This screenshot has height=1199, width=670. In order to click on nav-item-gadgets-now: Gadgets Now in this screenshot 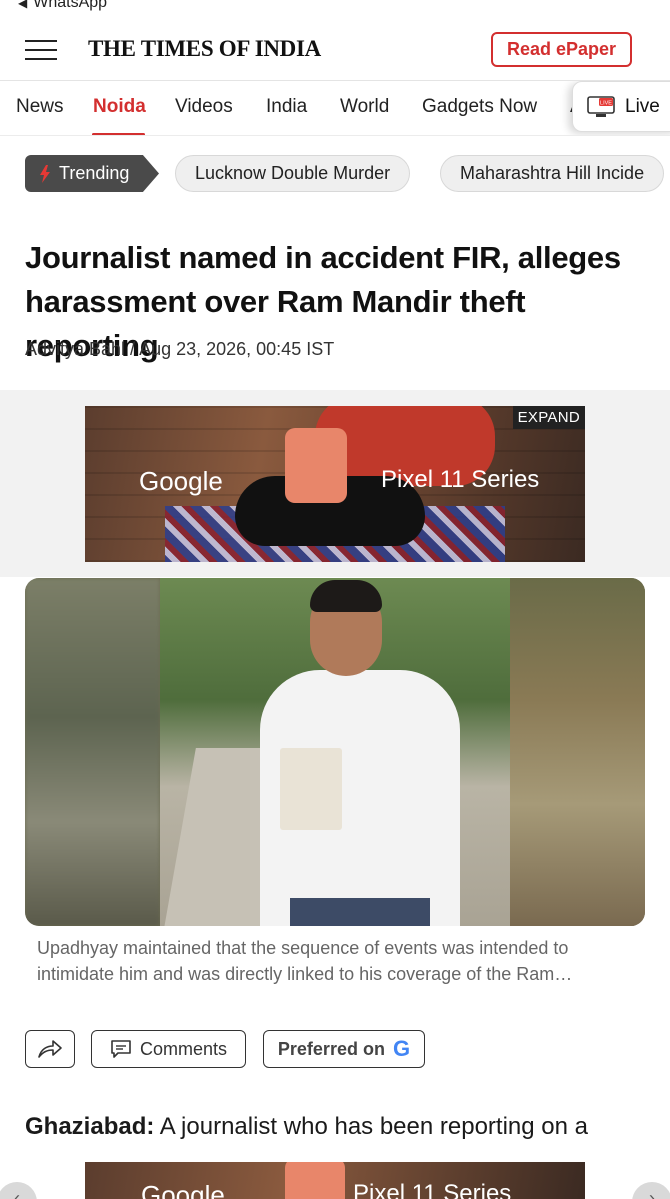, I will do `click(479, 107)`.